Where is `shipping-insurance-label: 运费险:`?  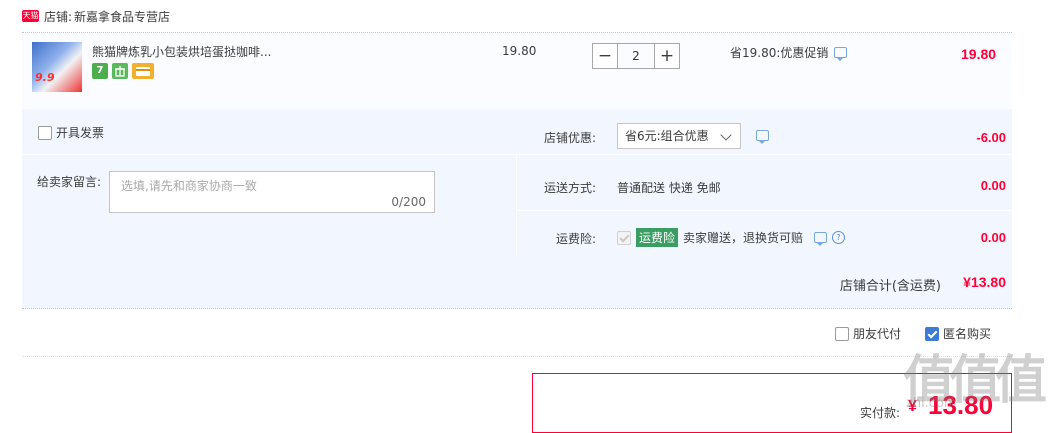
shipping-insurance-label: 运费险: is located at coordinates (575, 239).